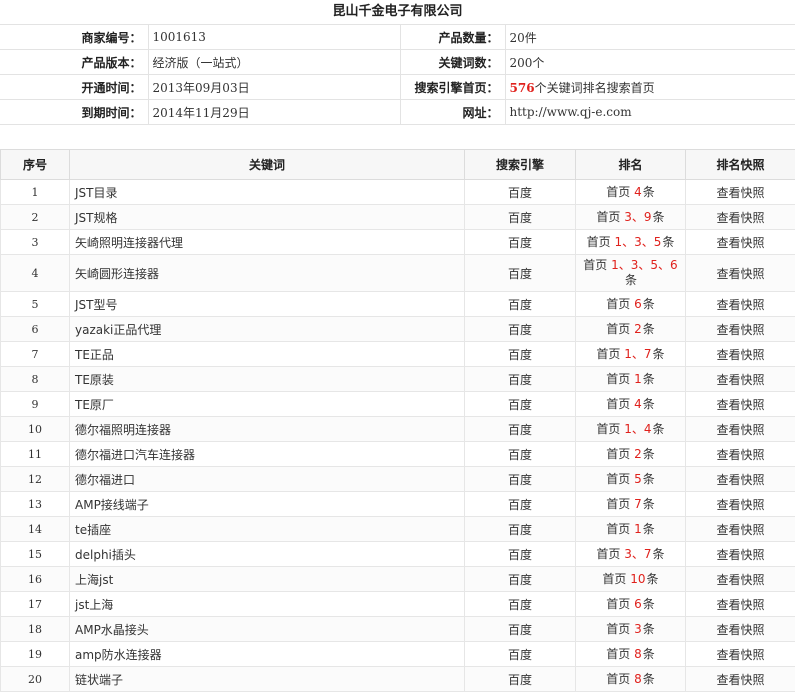 This screenshot has width=795, height=692. Describe the element at coordinates (398, 329) in the screenshot. I see `table-row: 6yazaki正品代理百度首页 2条查看快照` at that location.